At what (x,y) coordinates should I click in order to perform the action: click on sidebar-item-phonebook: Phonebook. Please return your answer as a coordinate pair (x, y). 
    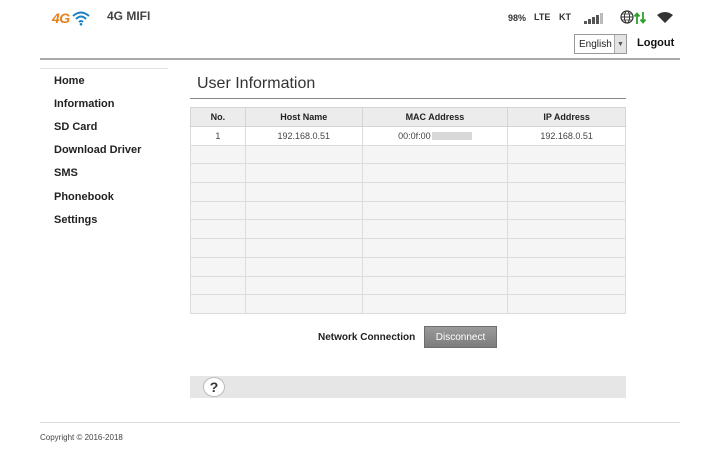
    Looking at the image, I should click on (84, 197).